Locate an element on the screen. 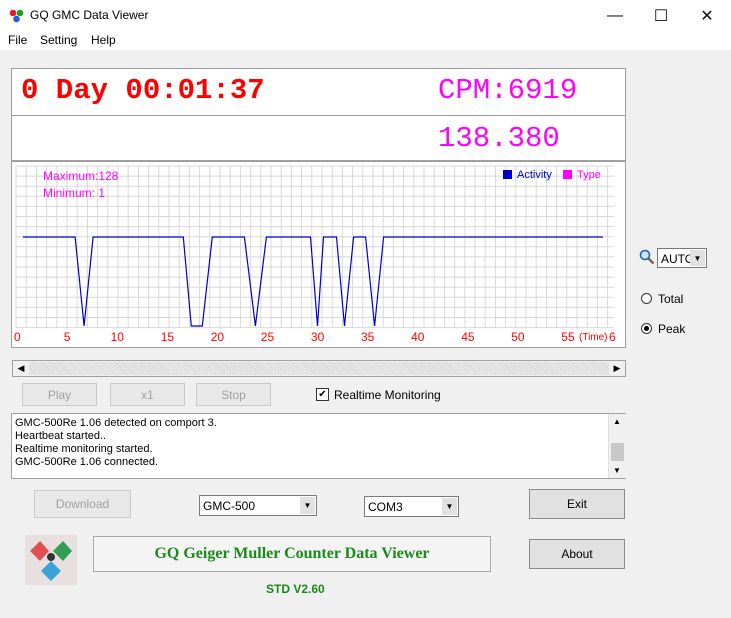  chart-scrollbar: ◀ ▶ is located at coordinates (319, 368).